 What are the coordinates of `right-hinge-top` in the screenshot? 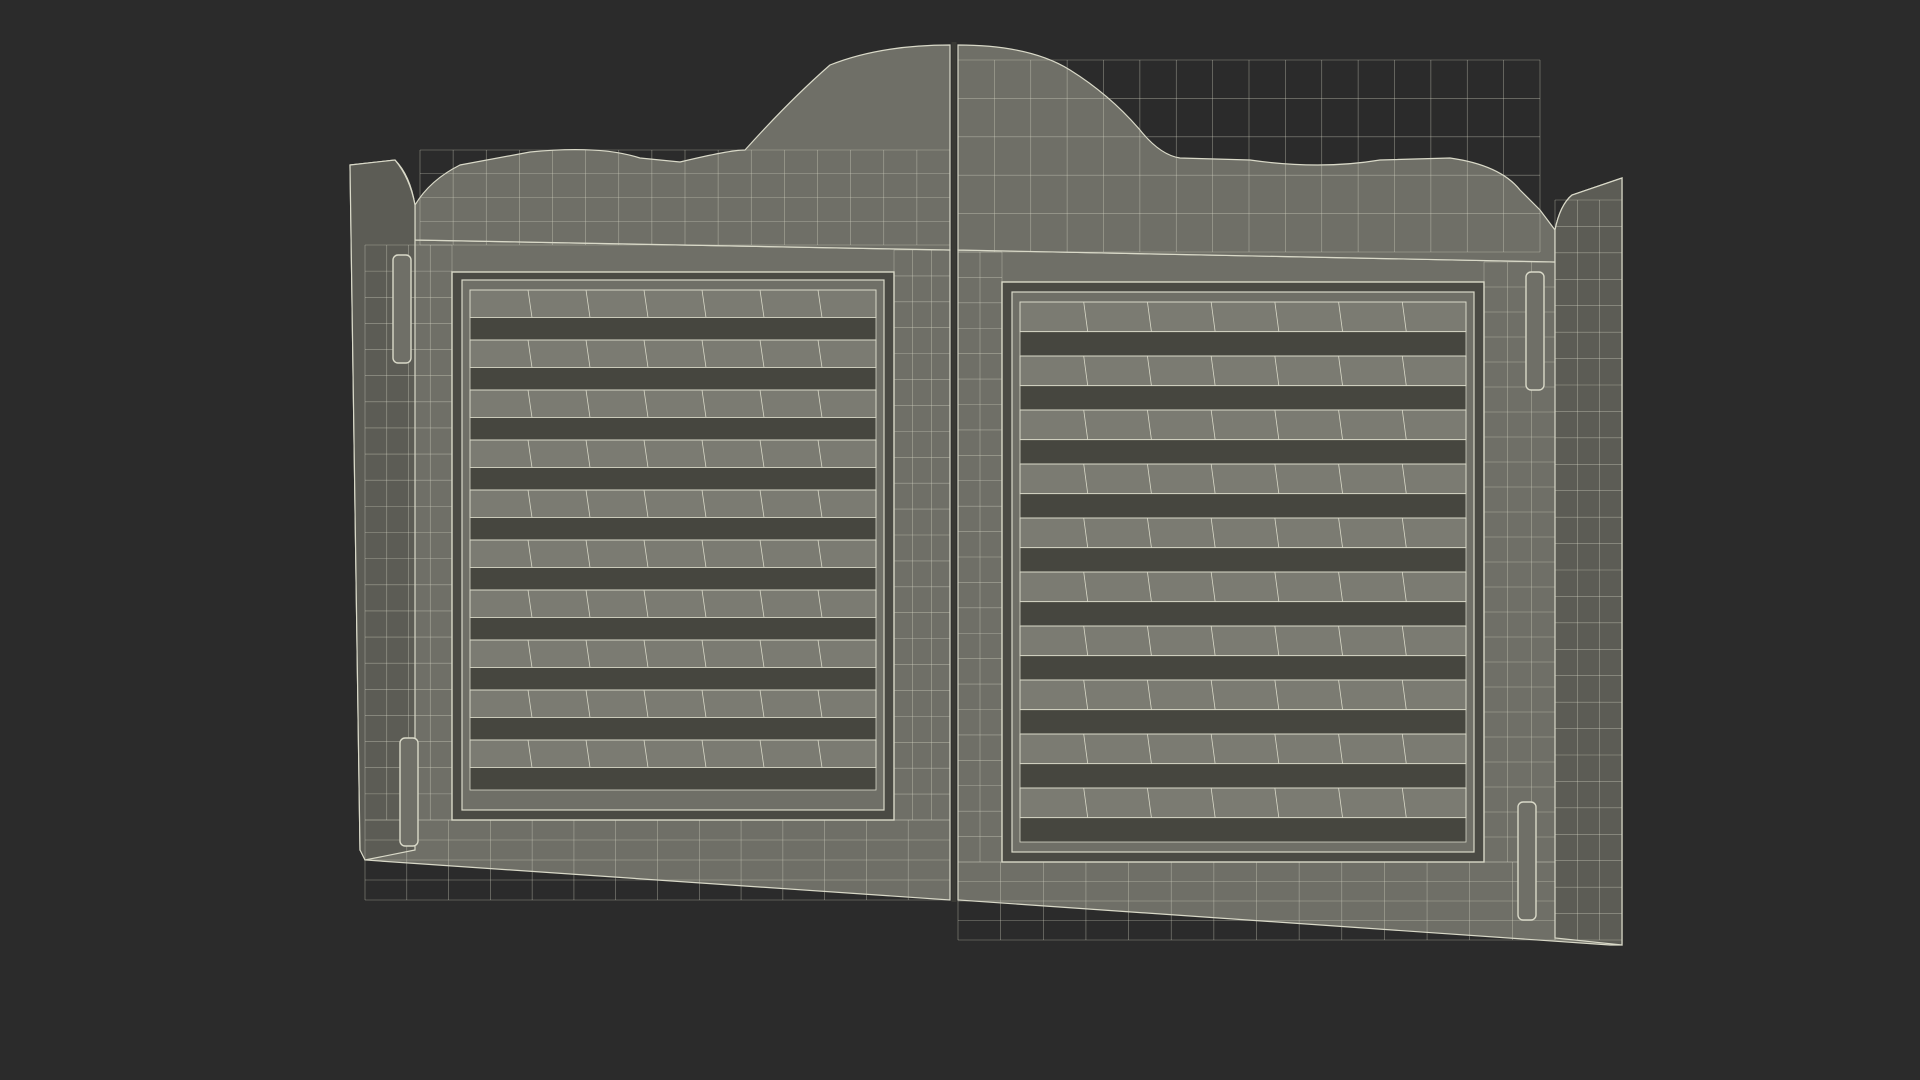 It's located at (1535, 331).